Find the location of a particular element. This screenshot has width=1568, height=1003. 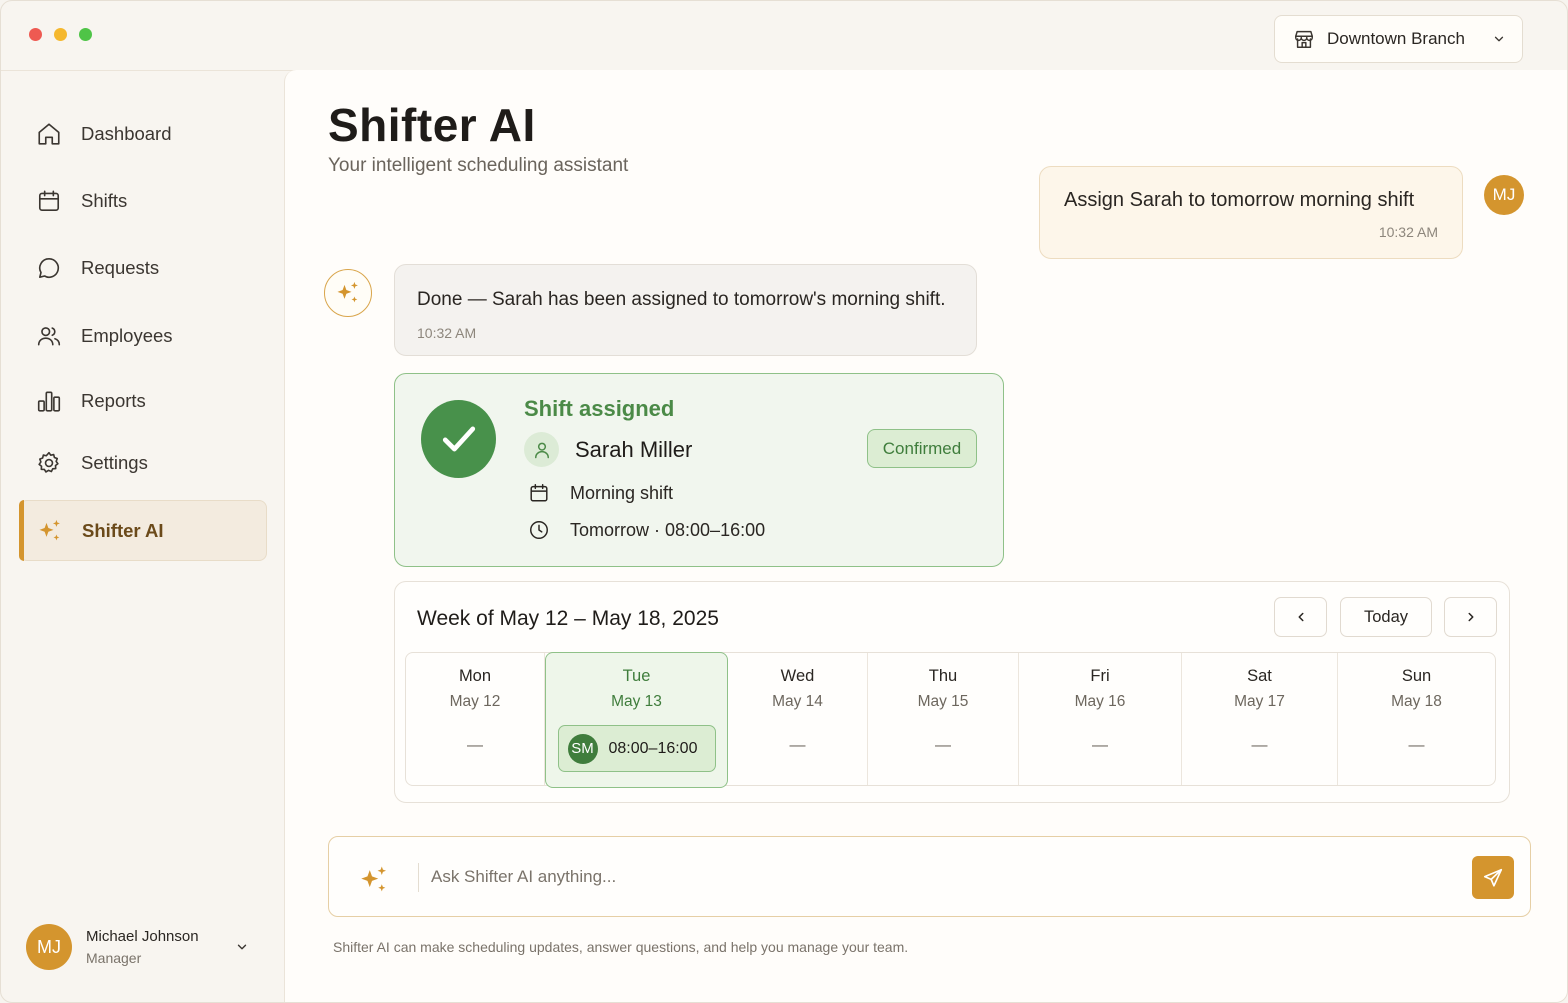

branch-label: Downtown Branch is located at coordinates (1396, 38).